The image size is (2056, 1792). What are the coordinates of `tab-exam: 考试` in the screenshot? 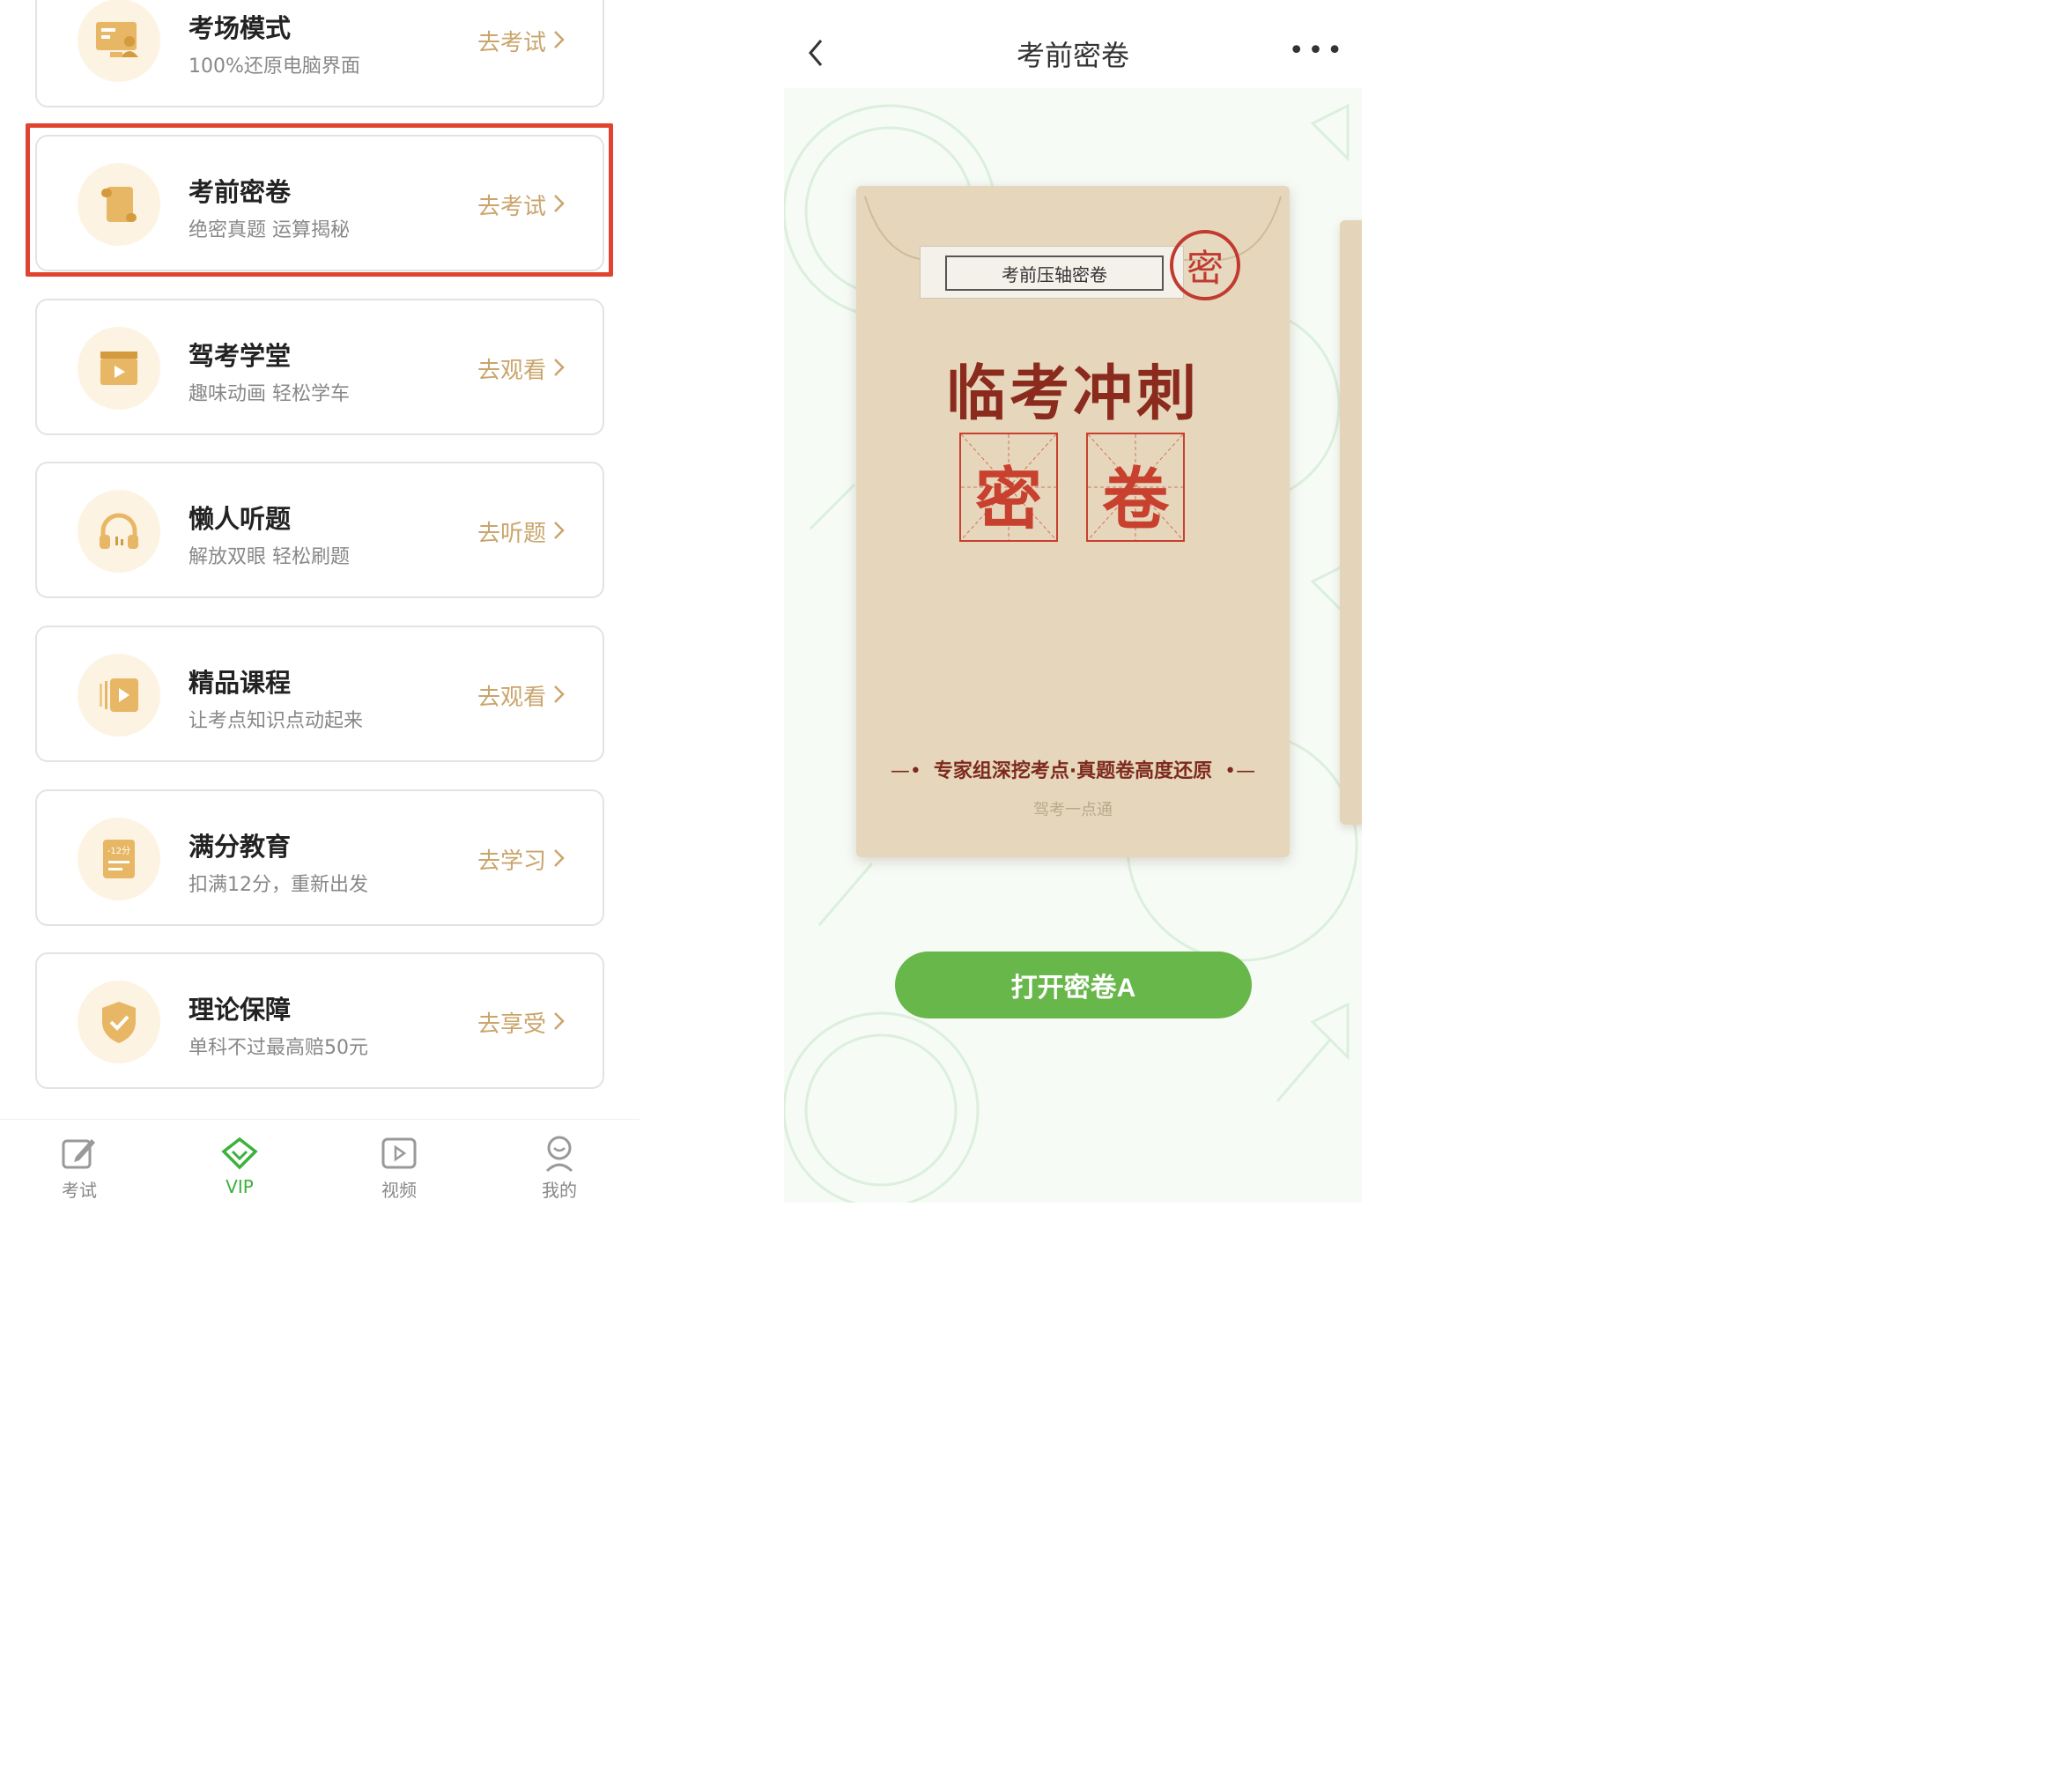 It's located at (79, 1168).